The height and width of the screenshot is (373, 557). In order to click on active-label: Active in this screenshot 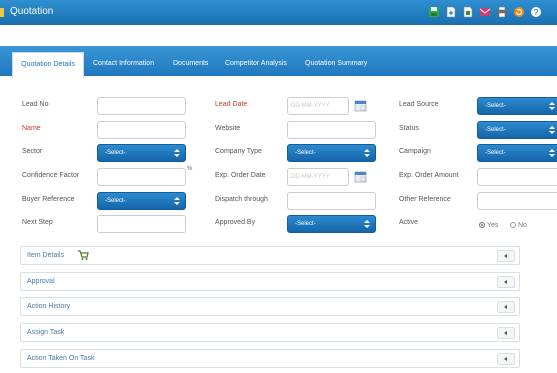, I will do `click(409, 222)`.